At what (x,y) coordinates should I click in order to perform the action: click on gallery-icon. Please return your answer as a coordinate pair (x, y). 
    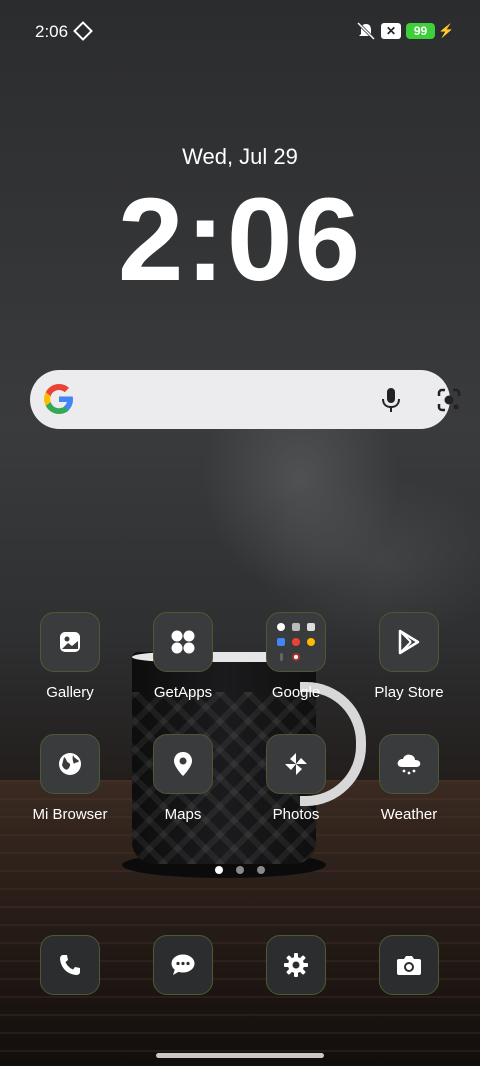
    Looking at the image, I should click on (70, 642).